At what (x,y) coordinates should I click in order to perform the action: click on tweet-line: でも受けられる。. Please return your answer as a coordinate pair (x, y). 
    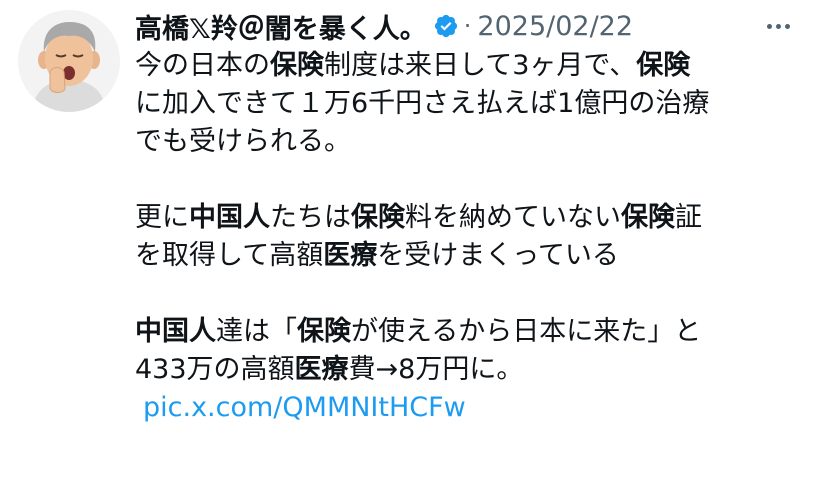
    Looking at the image, I should click on (465, 142).